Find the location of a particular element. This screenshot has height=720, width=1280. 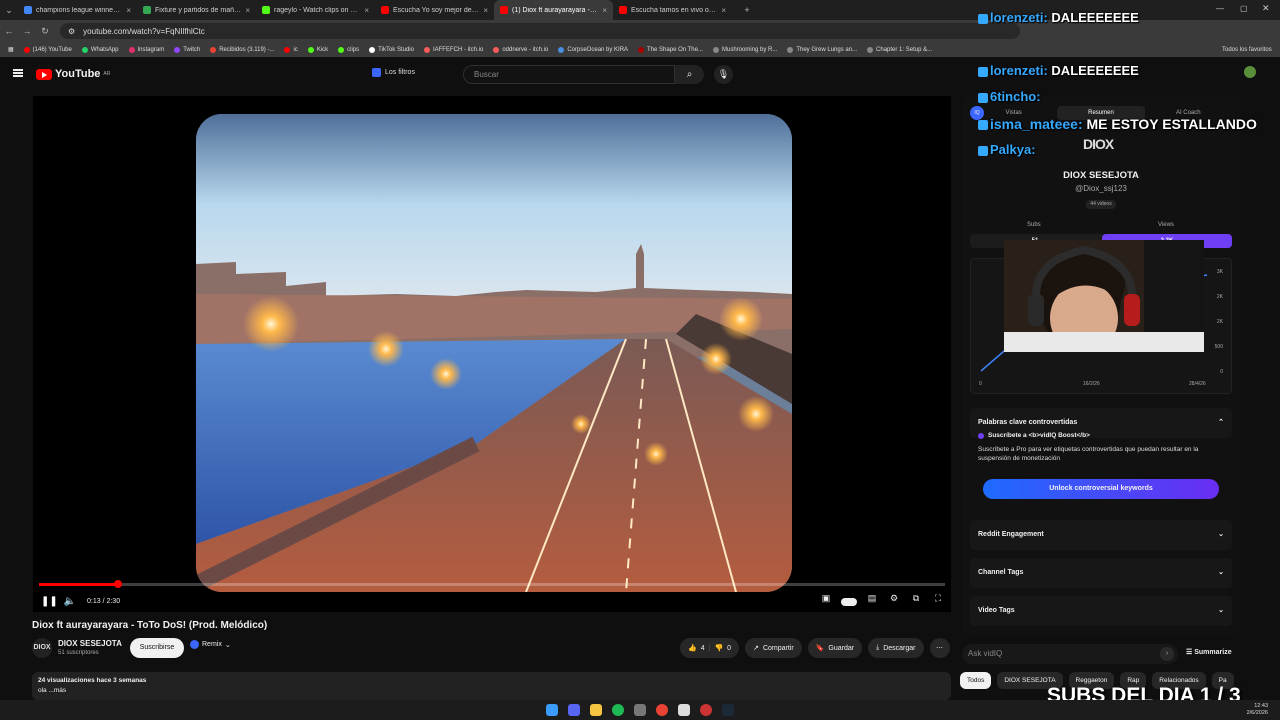

voice-search-icon: 🎙 is located at coordinates (723, 74).